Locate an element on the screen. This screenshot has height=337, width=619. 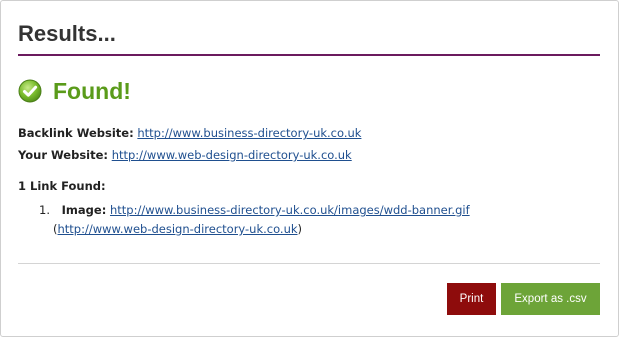
found-status: Found! is located at coordinates (74, 91).